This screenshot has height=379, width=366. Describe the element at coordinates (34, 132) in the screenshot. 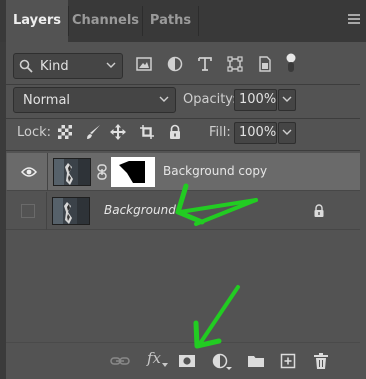

I see `lock-label: Lock:` at that location.